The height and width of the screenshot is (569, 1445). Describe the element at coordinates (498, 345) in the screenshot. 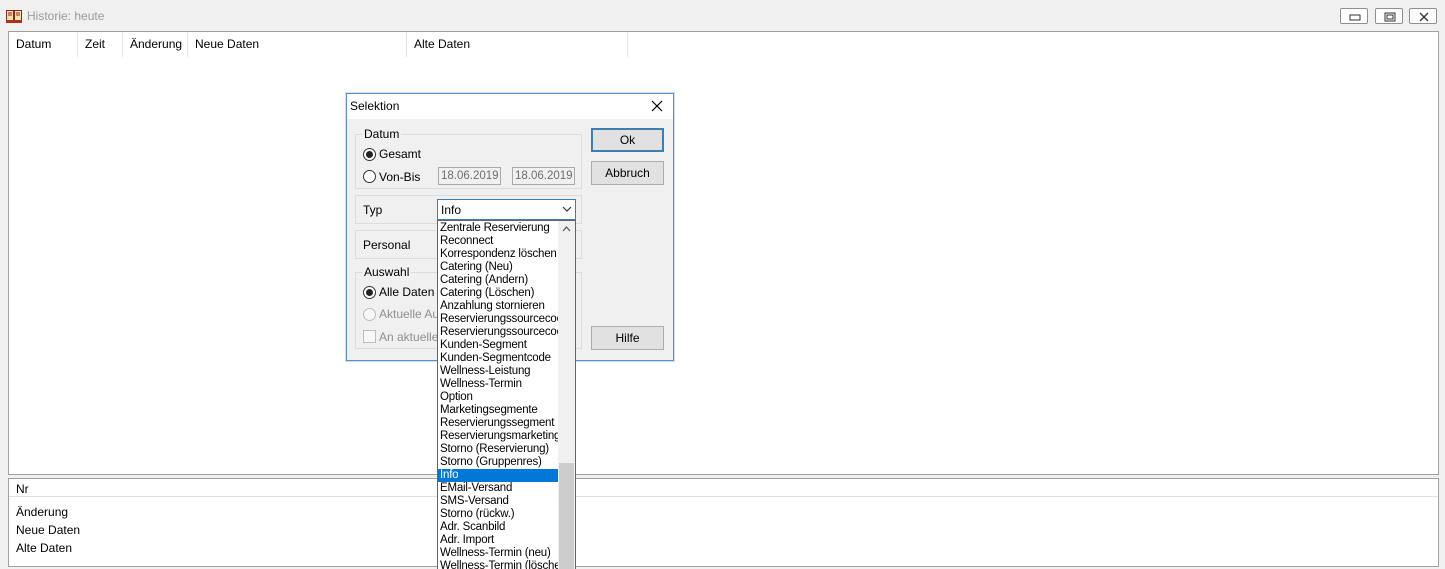

I see `dropdown-item: Kunden-Segment` at that location.